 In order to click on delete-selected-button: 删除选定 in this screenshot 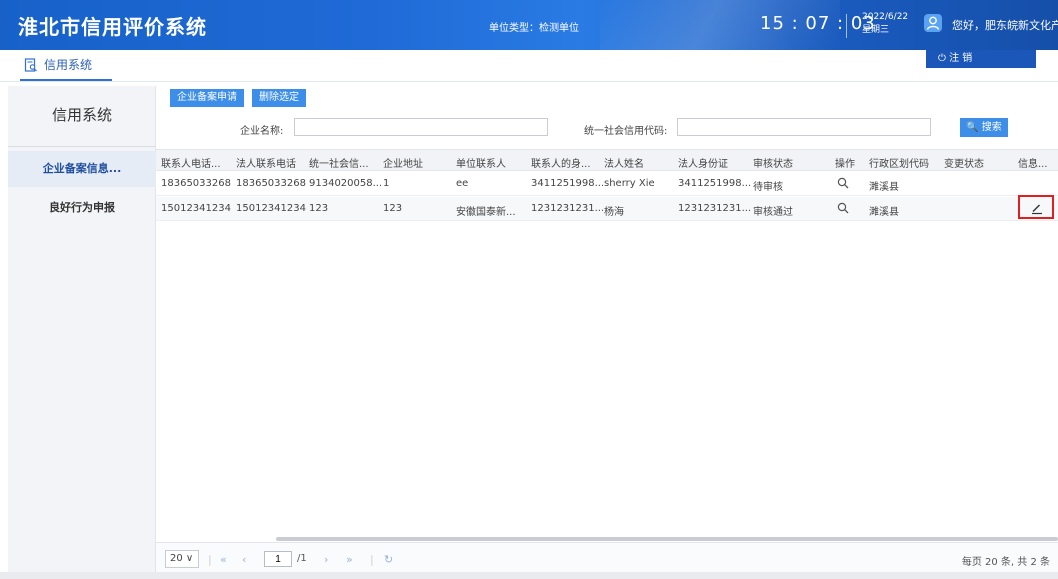, I will do `click(279, 98)`.